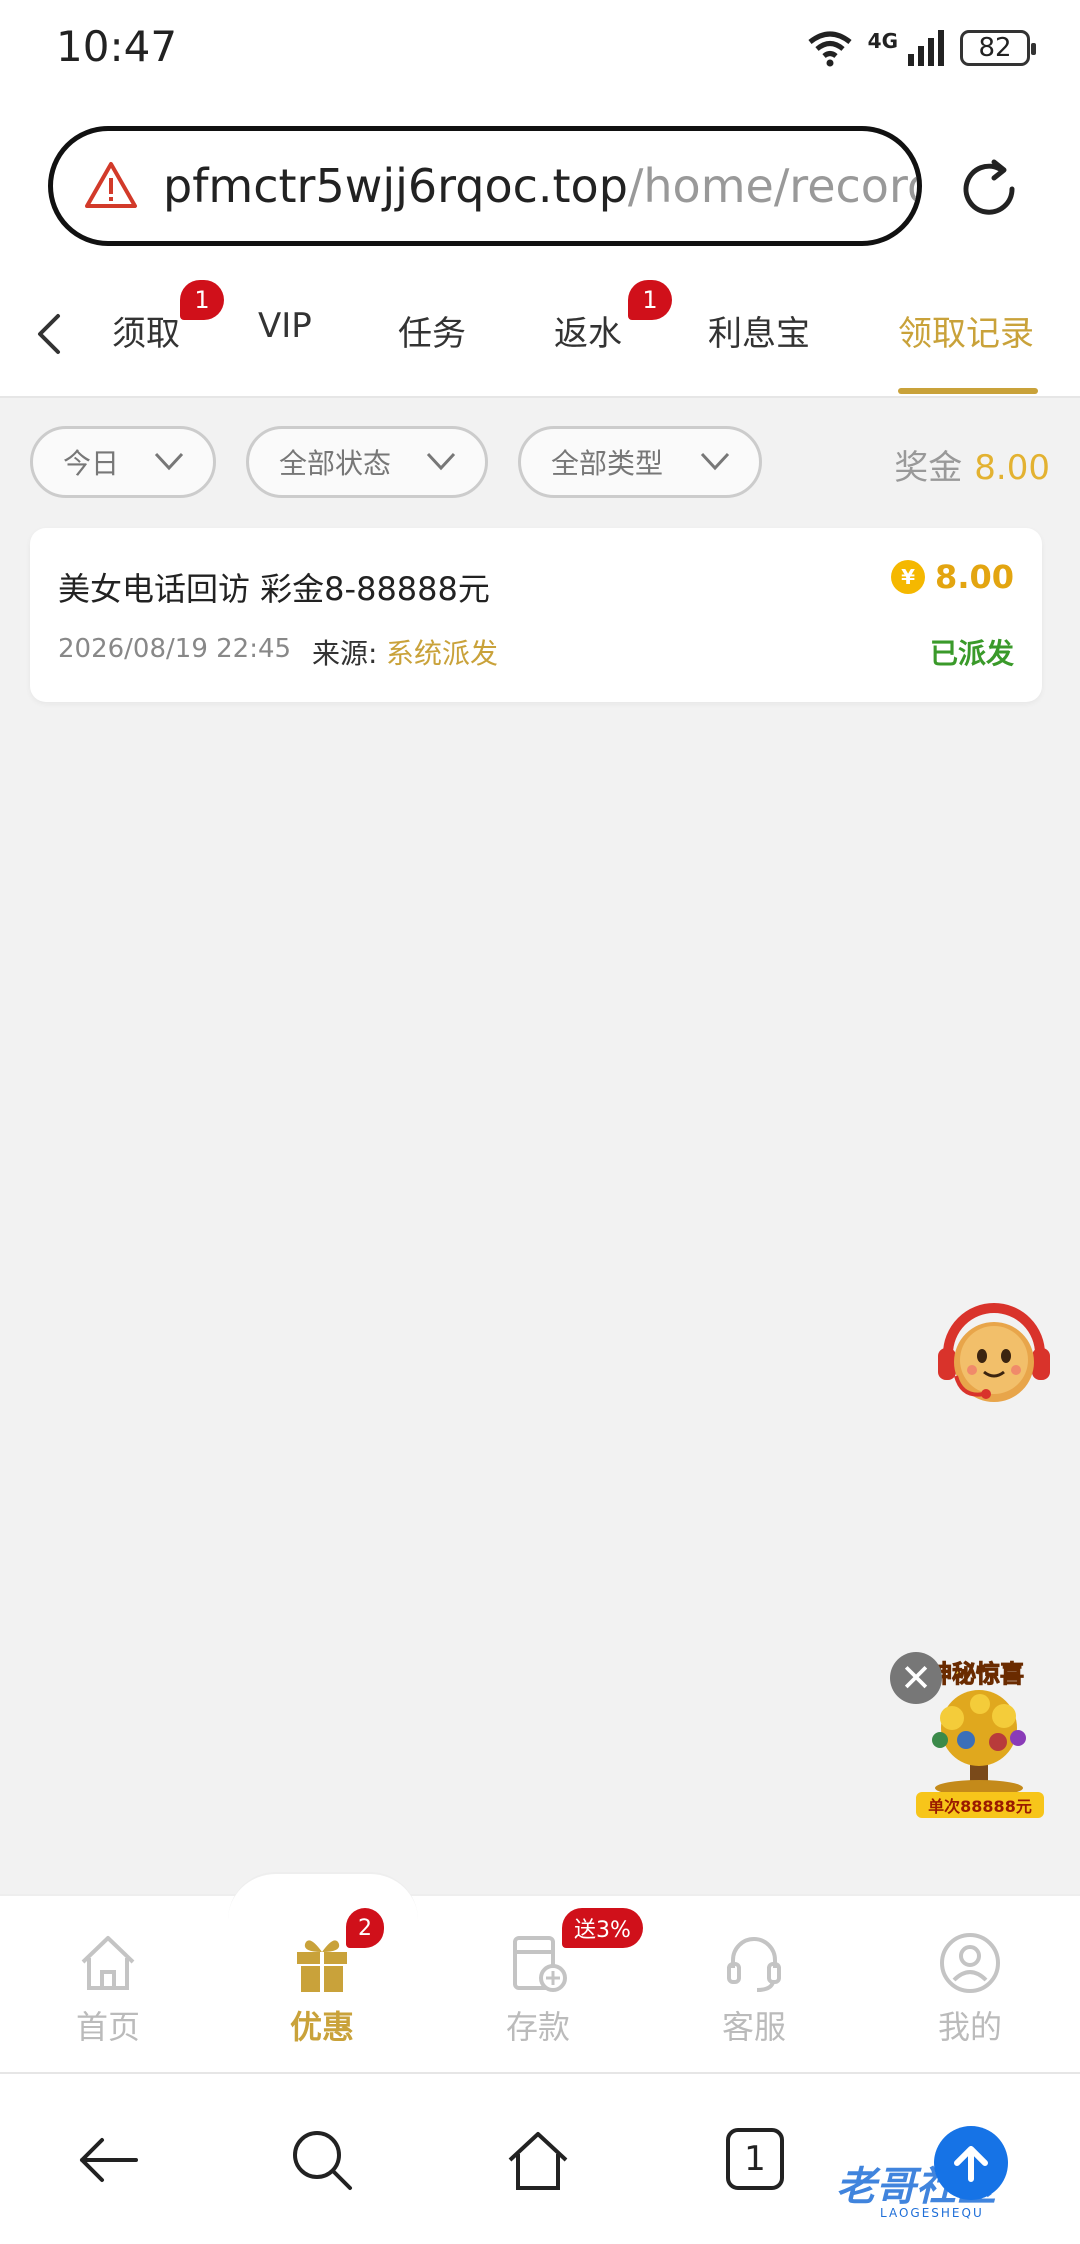 The width and height of the screenshot is (1080, 2244). I want to click on money-tree-icon, so click(979, 1743).